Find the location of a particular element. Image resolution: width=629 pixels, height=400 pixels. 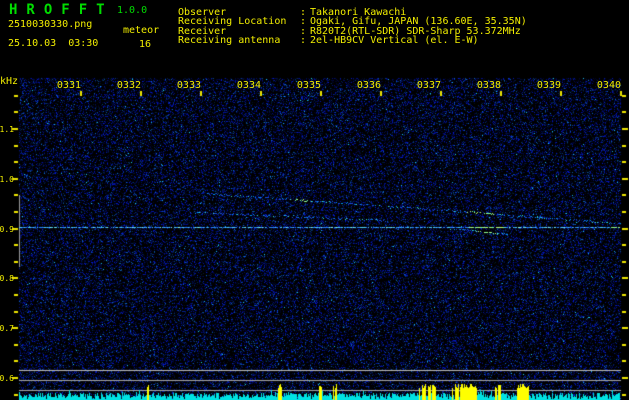

time-axis-label: 0336 is located at coordinates (368, 85).